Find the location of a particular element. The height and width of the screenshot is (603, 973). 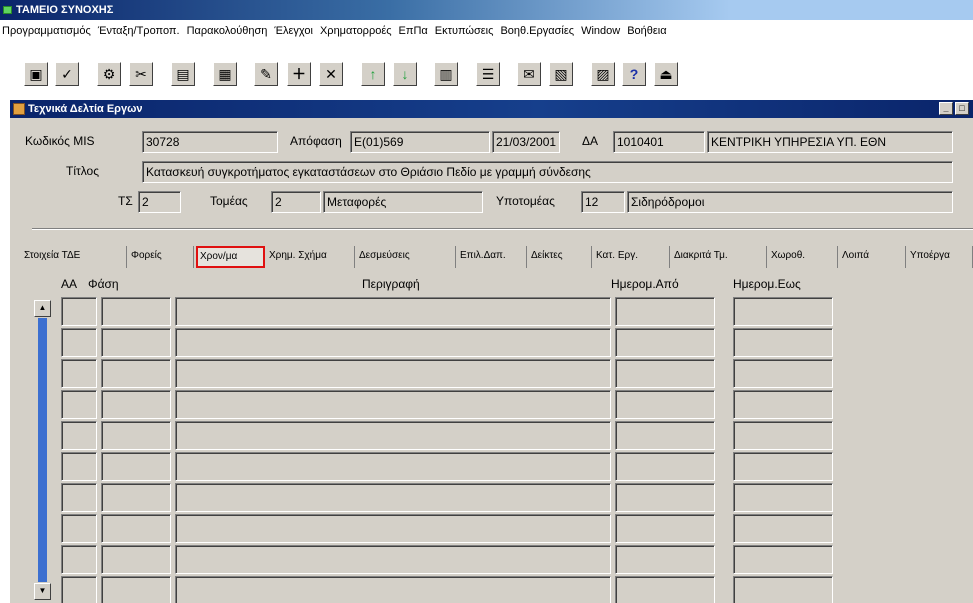

scroll-track is located at coordinates (42, 450).